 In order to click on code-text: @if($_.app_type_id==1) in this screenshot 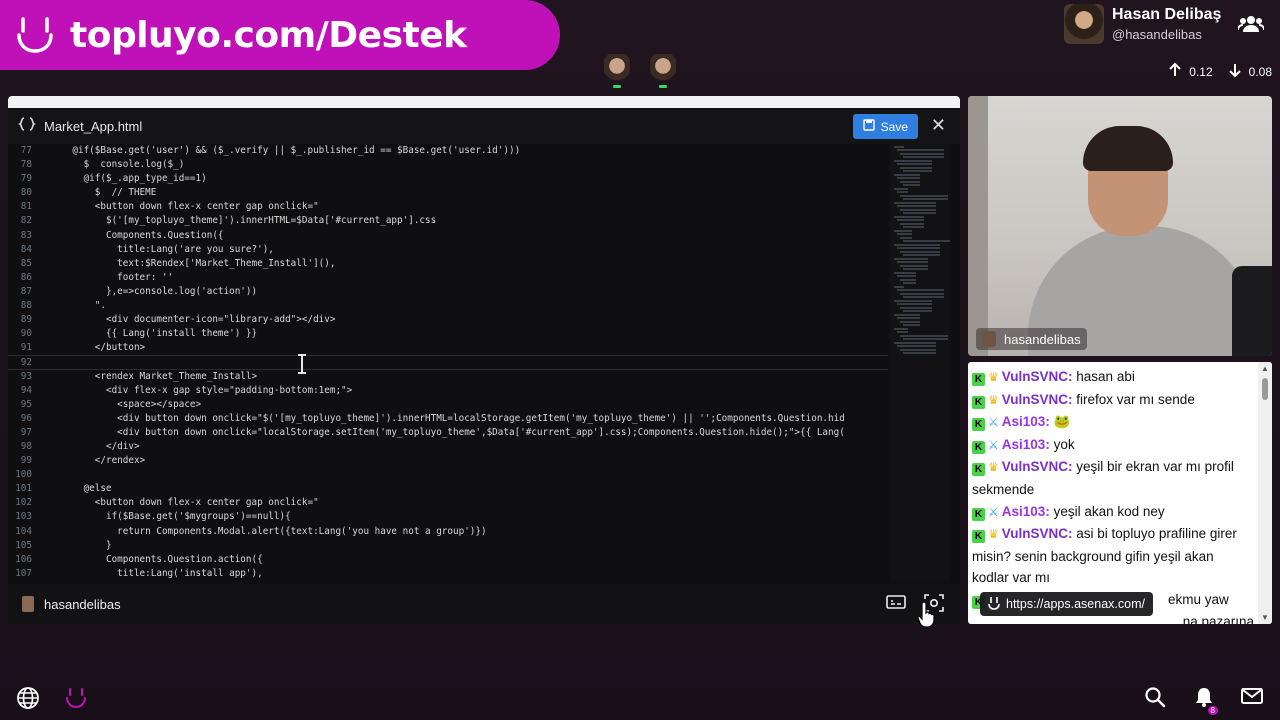, I will do `click(128, 179)`.